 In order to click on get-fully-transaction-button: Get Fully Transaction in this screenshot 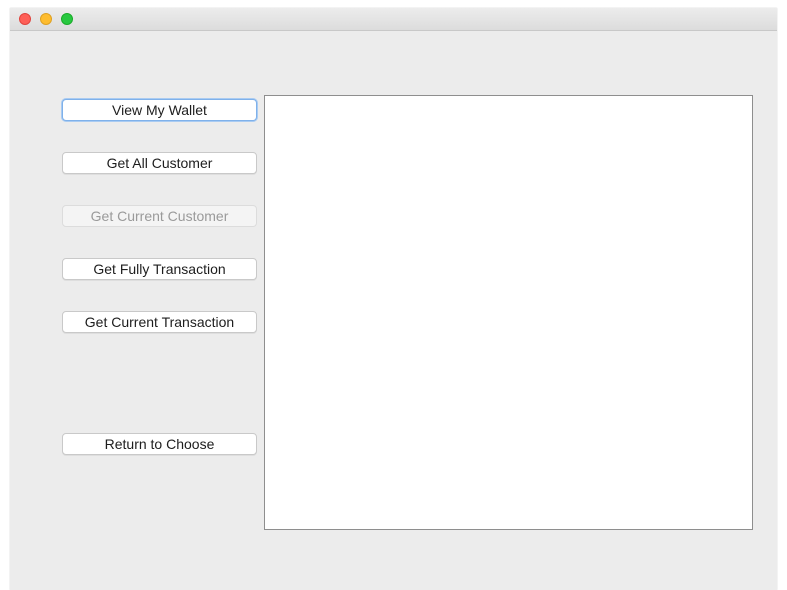, I will do `click(159, 269)`.